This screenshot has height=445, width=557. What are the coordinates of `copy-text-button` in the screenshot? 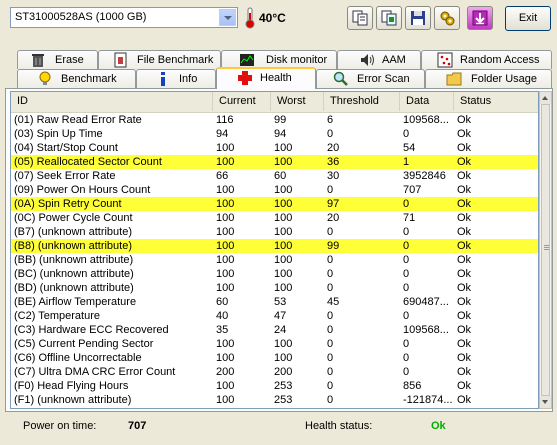 It's located at (360, 18).